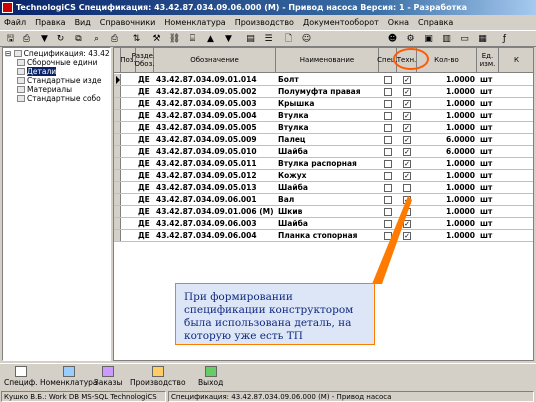 This screenshot has width=536, height=402. What do you see at coordinates (20, 371) in the screenshot?
I see `spec-tab-icon` at bounding box center [20, 371].